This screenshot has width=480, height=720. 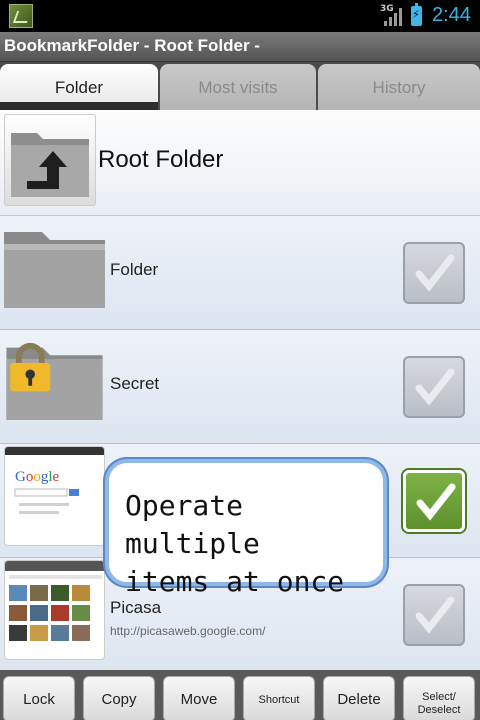 I want to click on picasa-thumbnail, so click(x=54, y=610).